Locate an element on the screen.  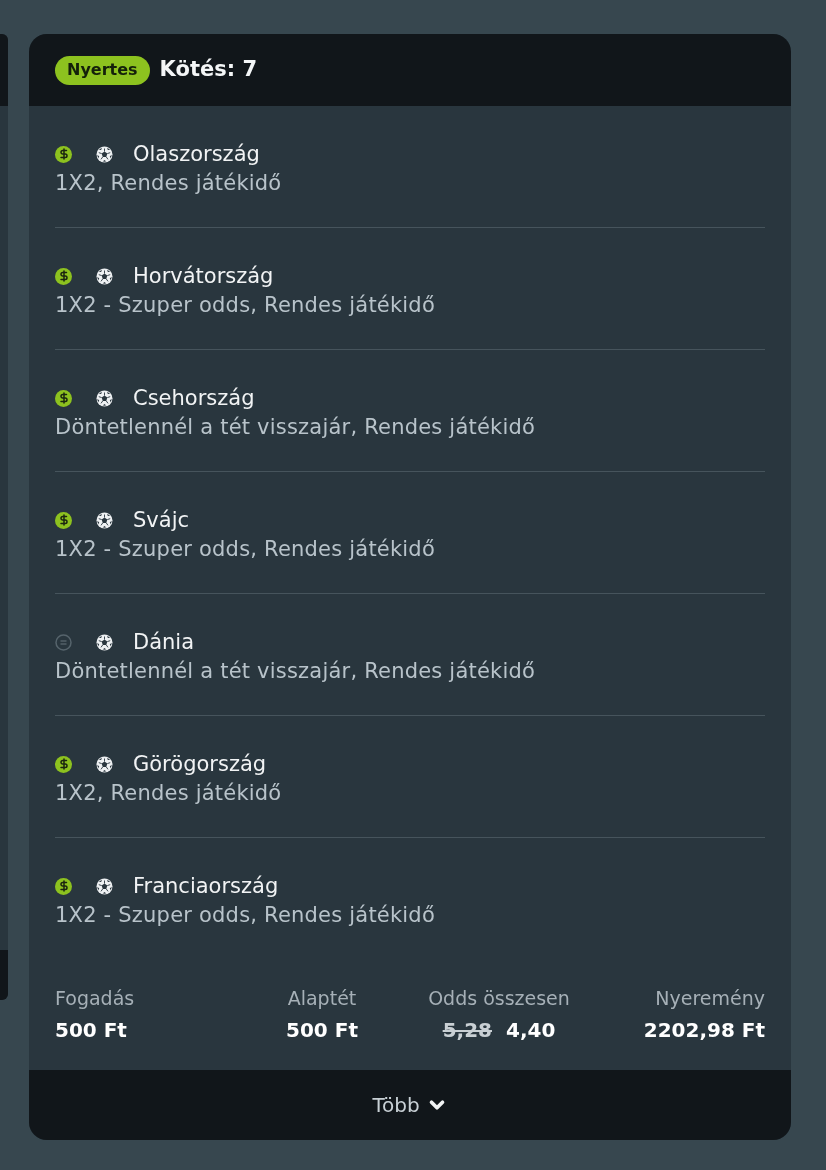
summary-label: Fogadás is located at coordinates (95, 998).